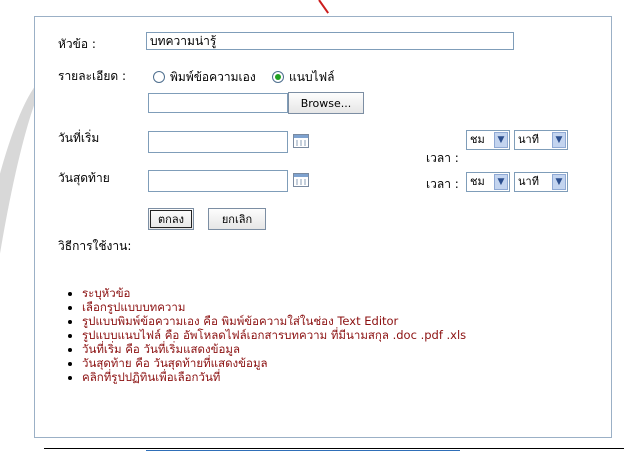 The height and width of the screenshot is (464, 624). I want to click on start-date-label: วันที่เริ่ม, so click(79, 138).